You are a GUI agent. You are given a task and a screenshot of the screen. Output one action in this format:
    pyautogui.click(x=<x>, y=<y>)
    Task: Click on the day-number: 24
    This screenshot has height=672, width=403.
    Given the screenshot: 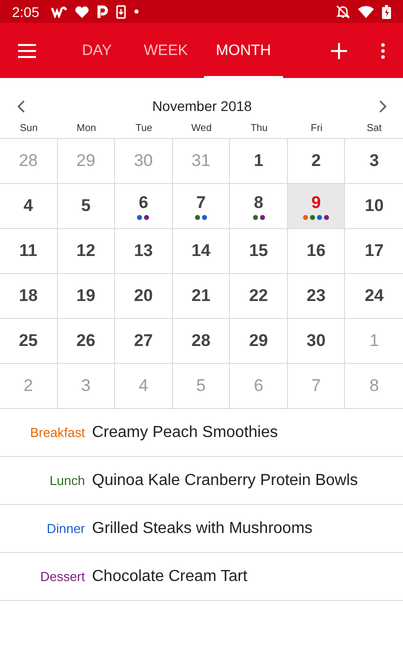 What is the action you would take?
    pyautogui.click(x=374, y=296)
    